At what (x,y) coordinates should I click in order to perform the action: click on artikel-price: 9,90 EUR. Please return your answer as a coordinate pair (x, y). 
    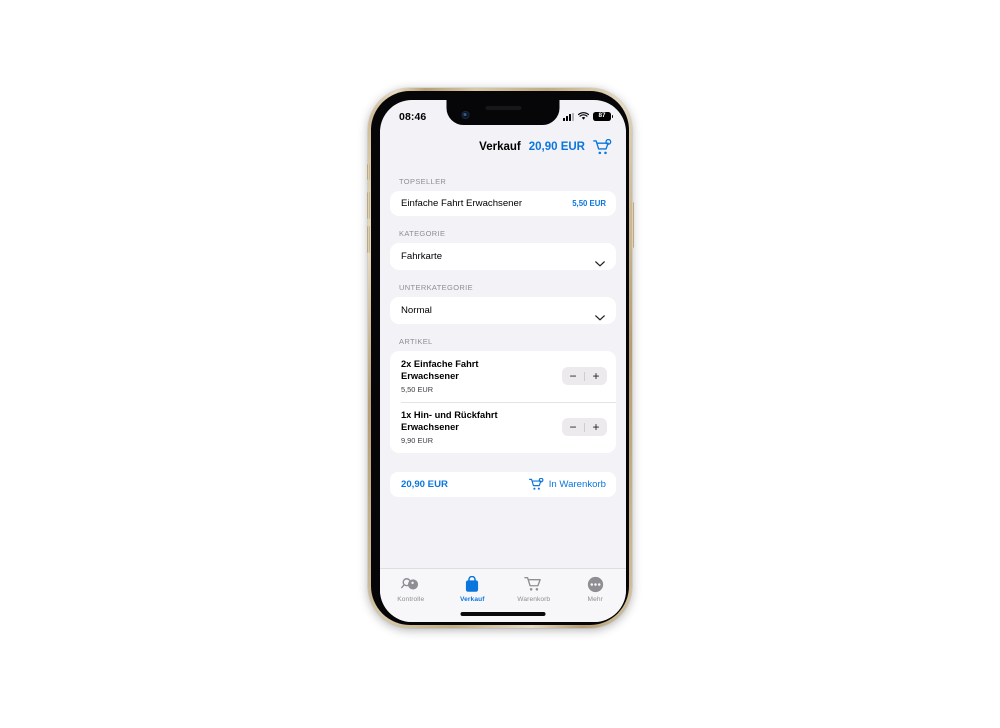
    Looking at the image, I should click on (417, 440).